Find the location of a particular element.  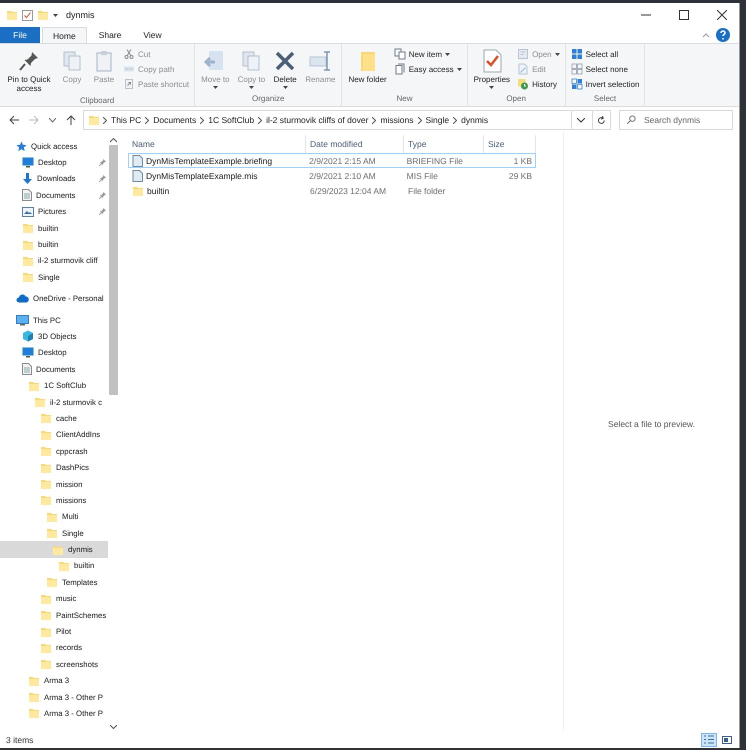

caret-icon is located at coordinates (55, 15).